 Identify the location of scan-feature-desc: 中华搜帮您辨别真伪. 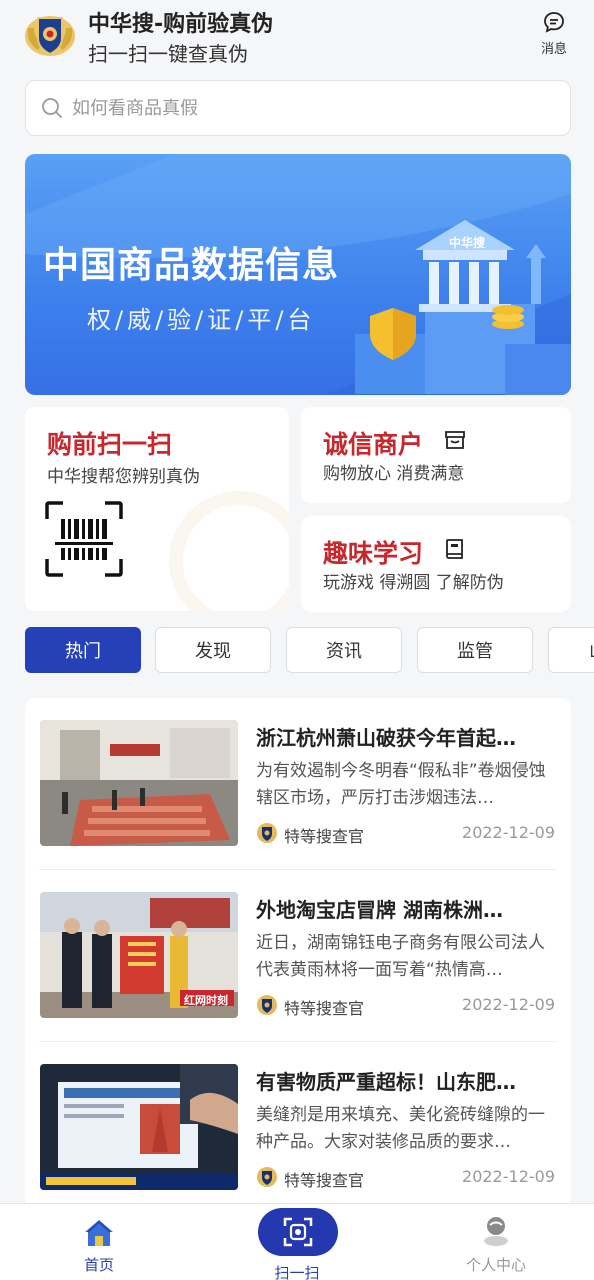
(123, 477).